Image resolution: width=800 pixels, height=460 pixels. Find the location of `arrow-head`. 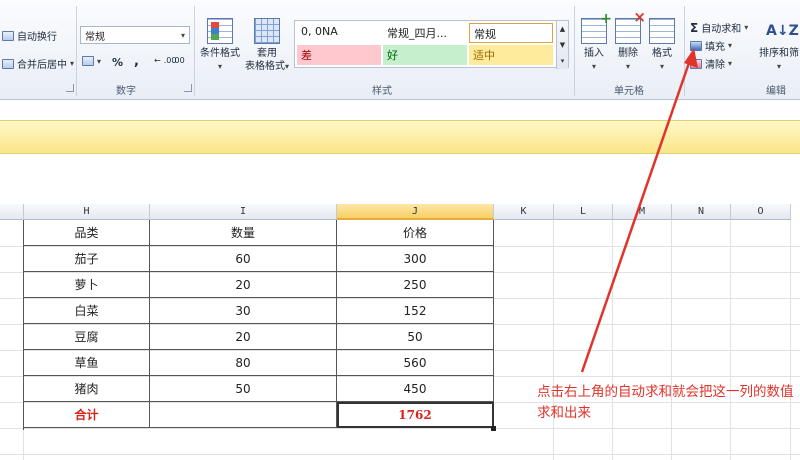

arrow-head is located at coordinates (691, 58).